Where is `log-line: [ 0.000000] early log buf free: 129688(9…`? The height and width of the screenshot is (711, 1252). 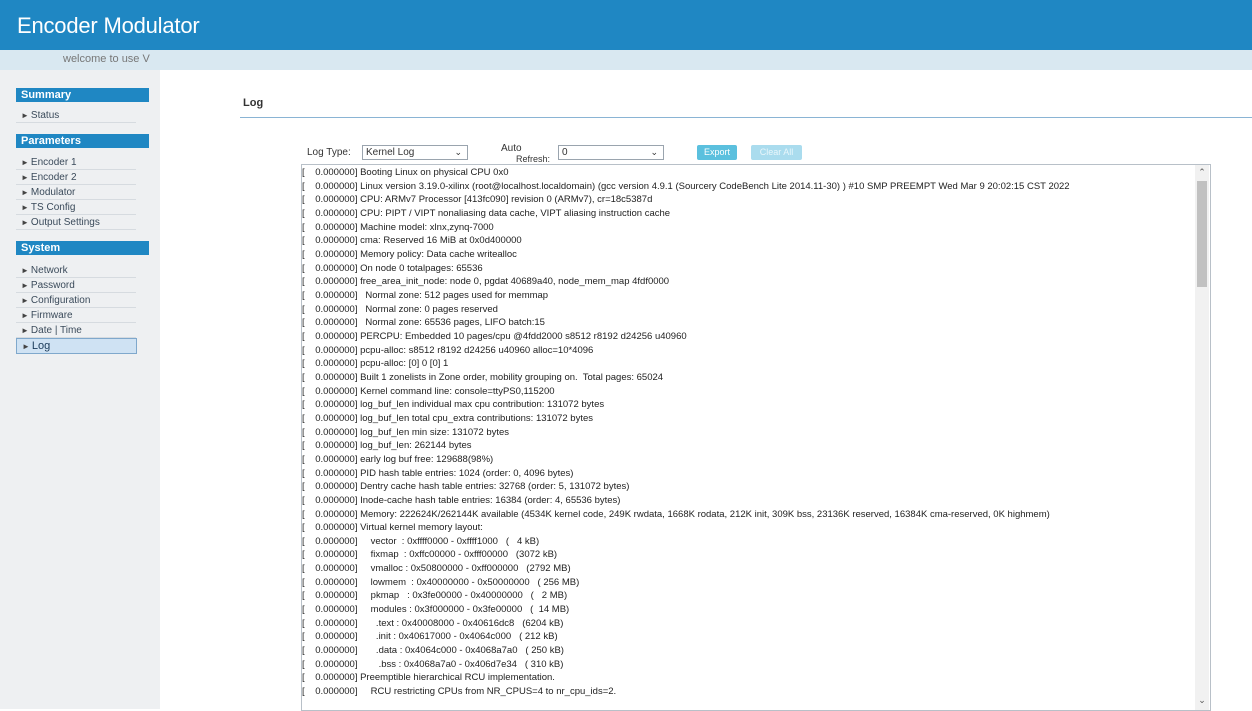 log-line: [ 0.000000] early log buf free: 129688(9… is located at coordinates (398, 459).